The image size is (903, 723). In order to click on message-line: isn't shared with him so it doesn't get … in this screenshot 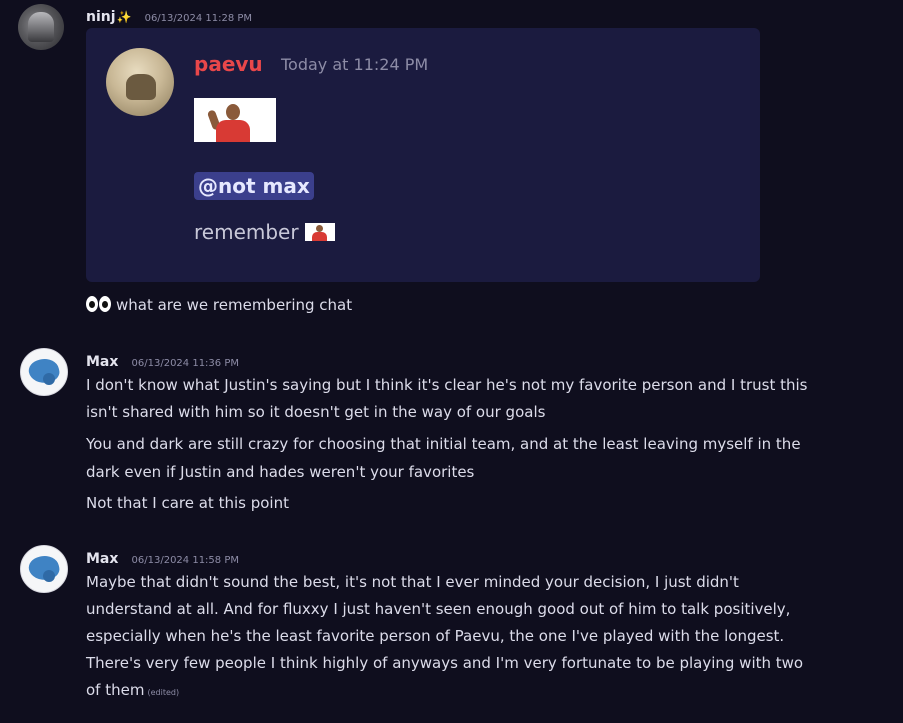, I will do `click(316, 412)`.